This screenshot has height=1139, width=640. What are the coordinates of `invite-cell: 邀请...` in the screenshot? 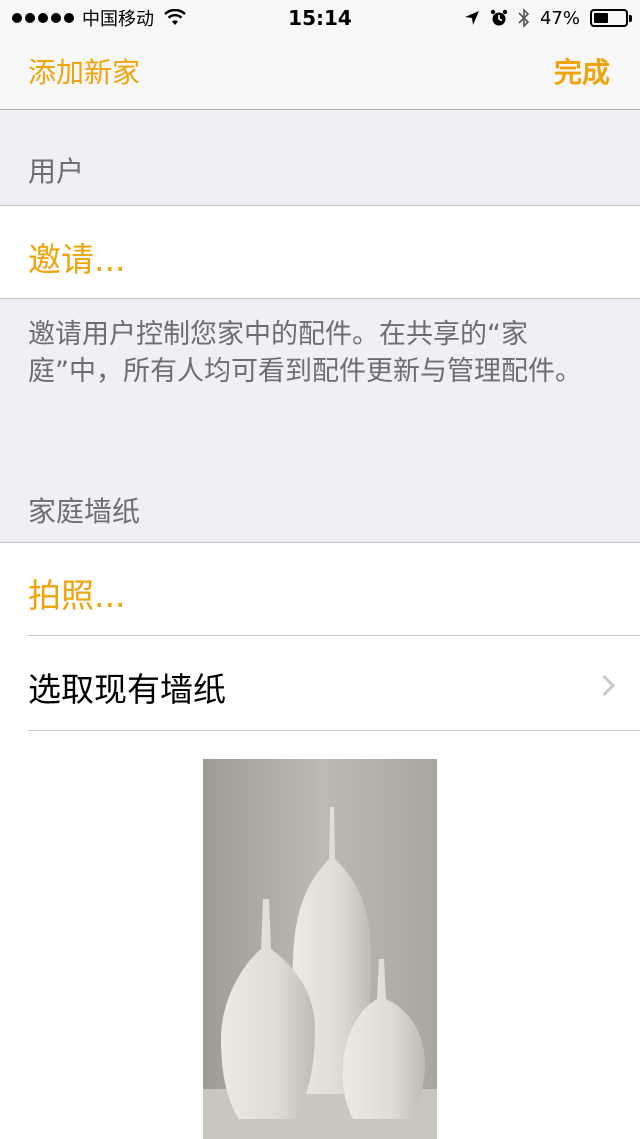 It's located at (320, 252).